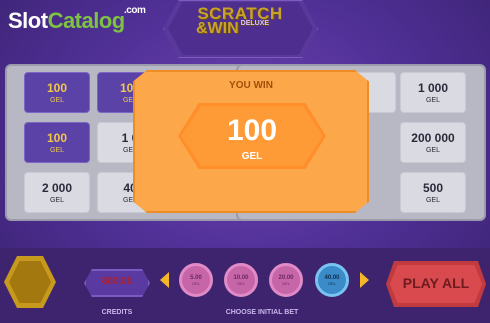 The image size is (490, 323). I want to click on credits-label: CREDITS, so click(117, 312).